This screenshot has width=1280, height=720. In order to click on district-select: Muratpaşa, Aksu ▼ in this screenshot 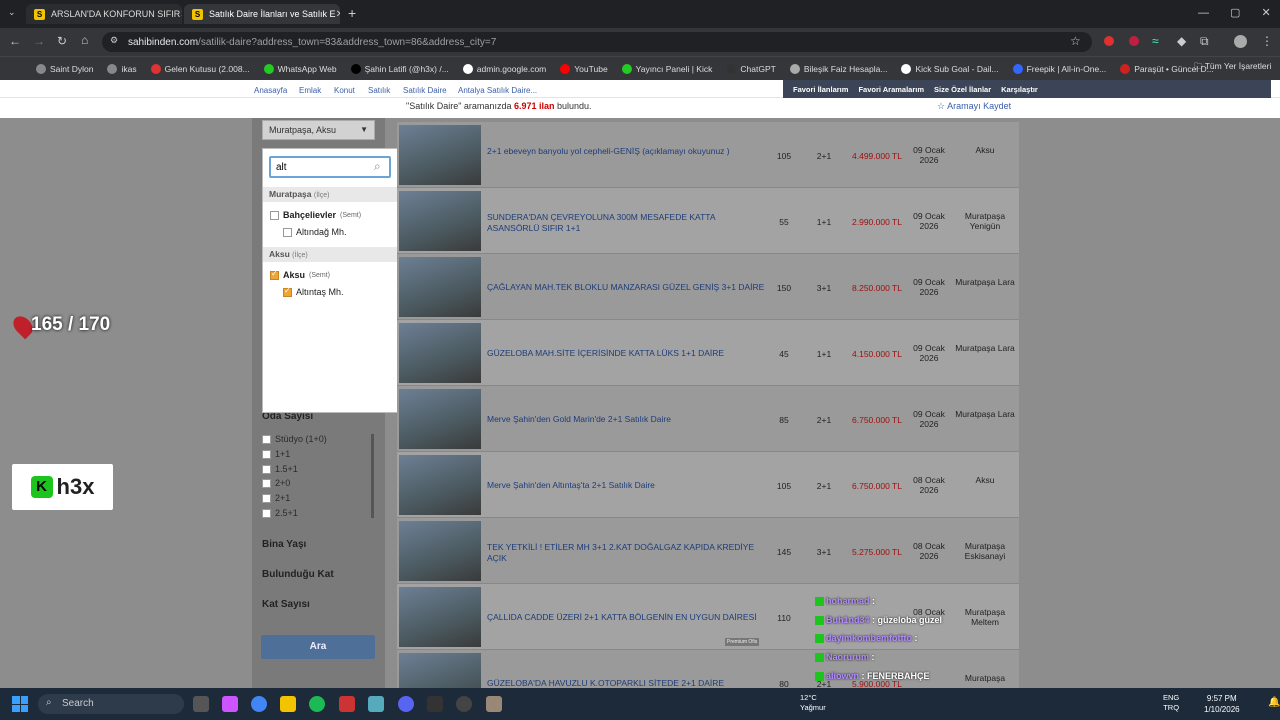, I will do `click(318, 130)`.